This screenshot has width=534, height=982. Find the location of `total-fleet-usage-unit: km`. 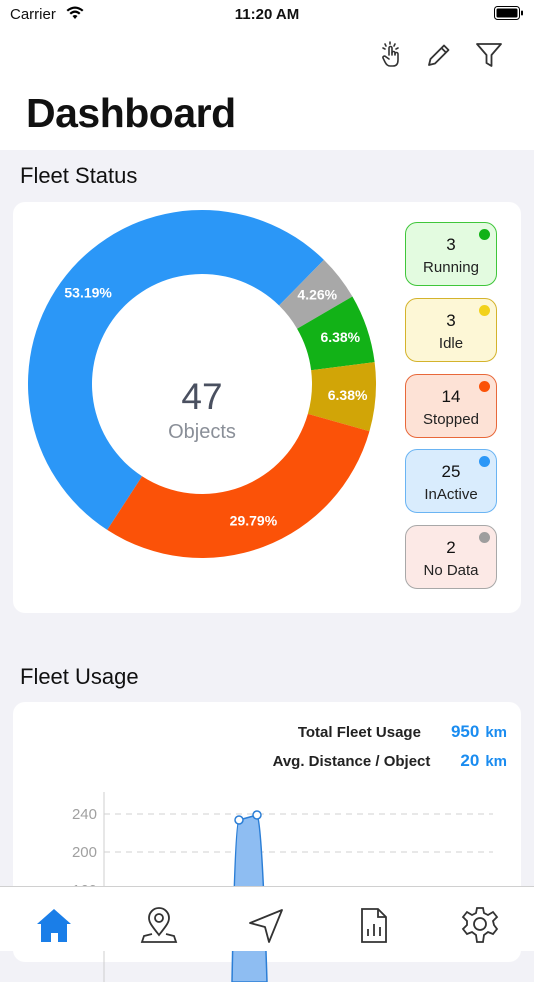

total-fleet-usage-unit: km is located at coordinates (496, 732).